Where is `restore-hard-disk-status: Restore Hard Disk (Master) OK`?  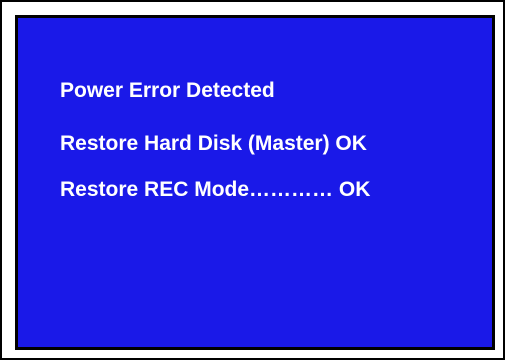
restore-hard-disk-status: Restore Hard Disk (Master) OK is located at coordinates (213, 143).